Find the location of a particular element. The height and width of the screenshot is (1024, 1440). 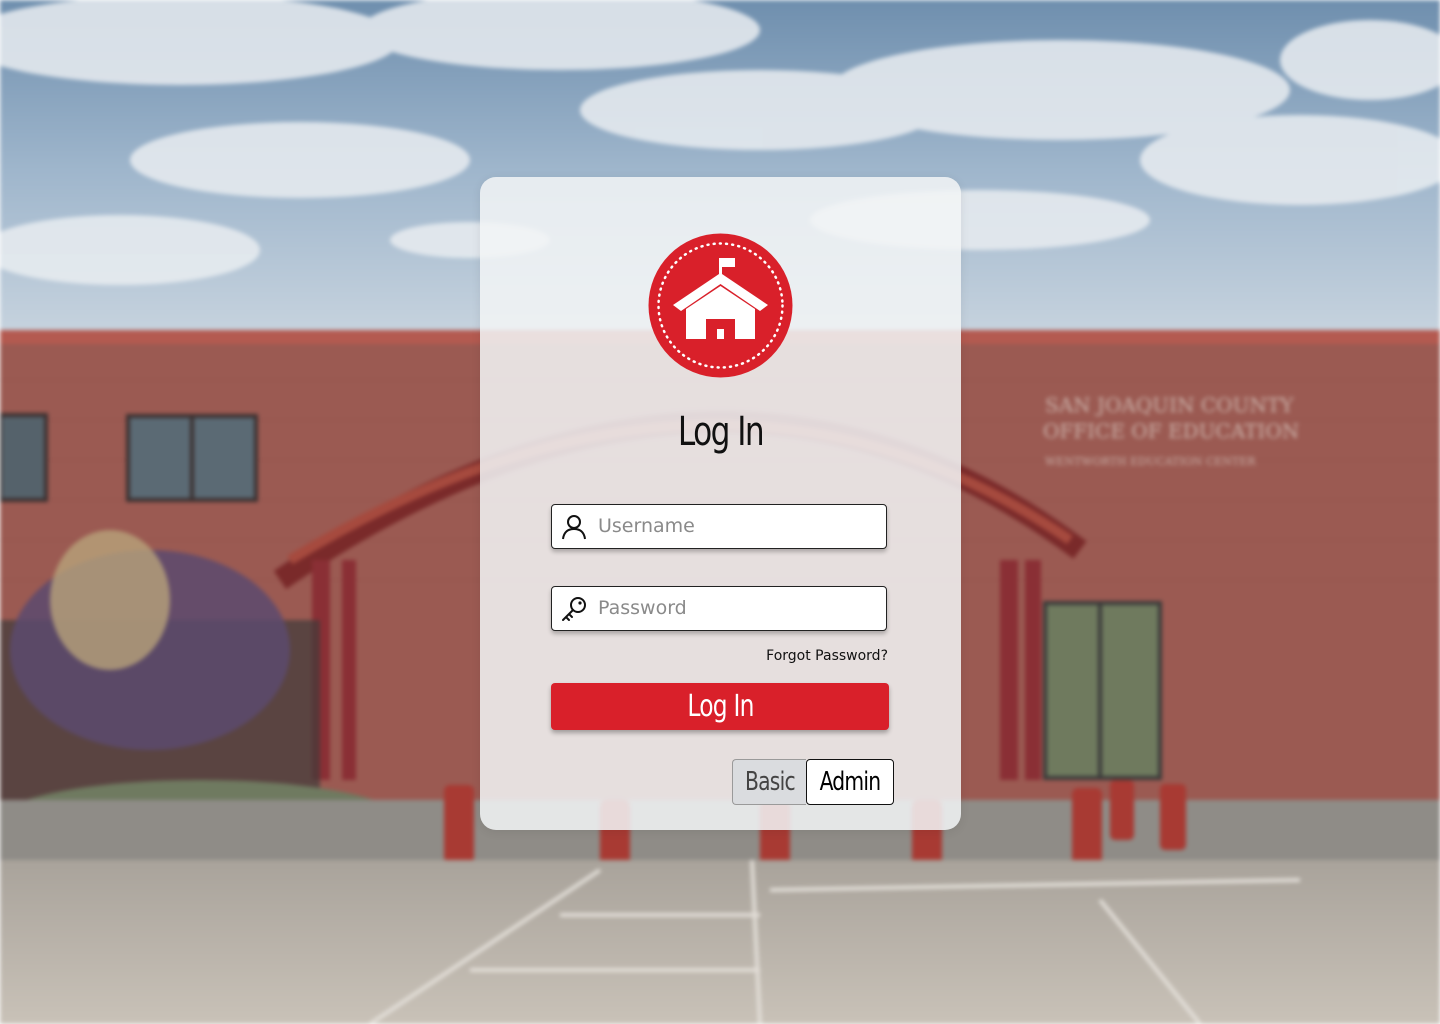

username-field is located at coordinates (719, 526).